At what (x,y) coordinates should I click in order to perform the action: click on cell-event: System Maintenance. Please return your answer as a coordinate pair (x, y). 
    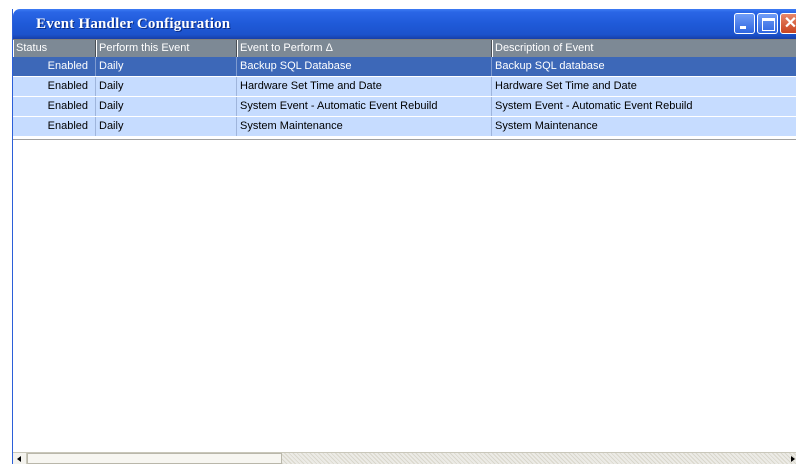
    Looking at the image, I should click on (364, 126).